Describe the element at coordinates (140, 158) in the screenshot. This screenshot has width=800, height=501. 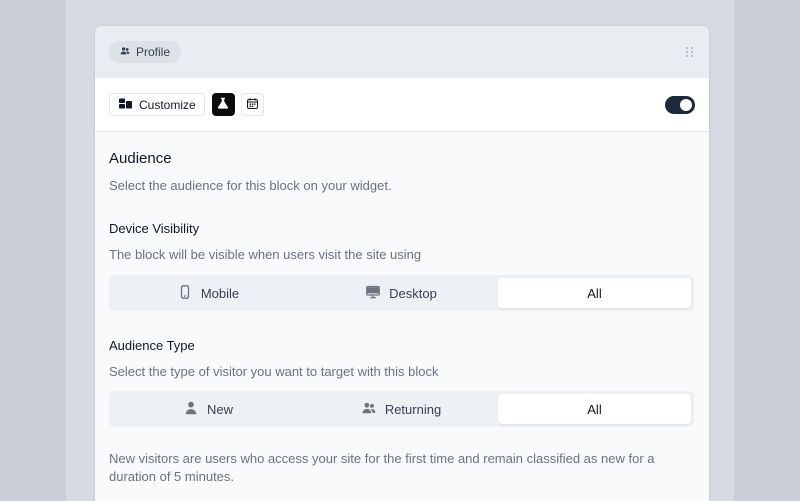
I see `audience-heading: Audience` at that location.